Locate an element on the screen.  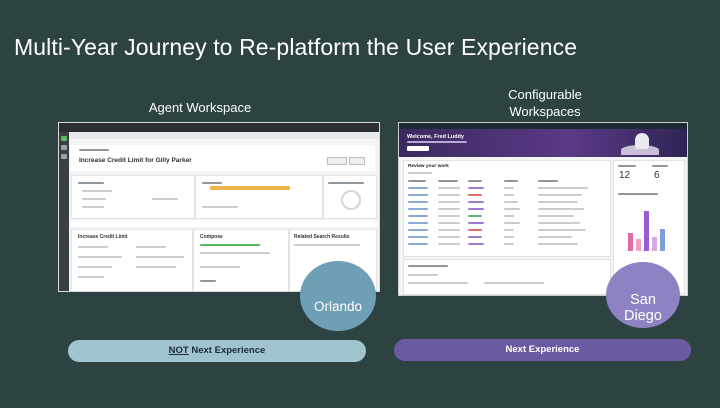
badge-line-1: San is located at coordinates (643, 300).